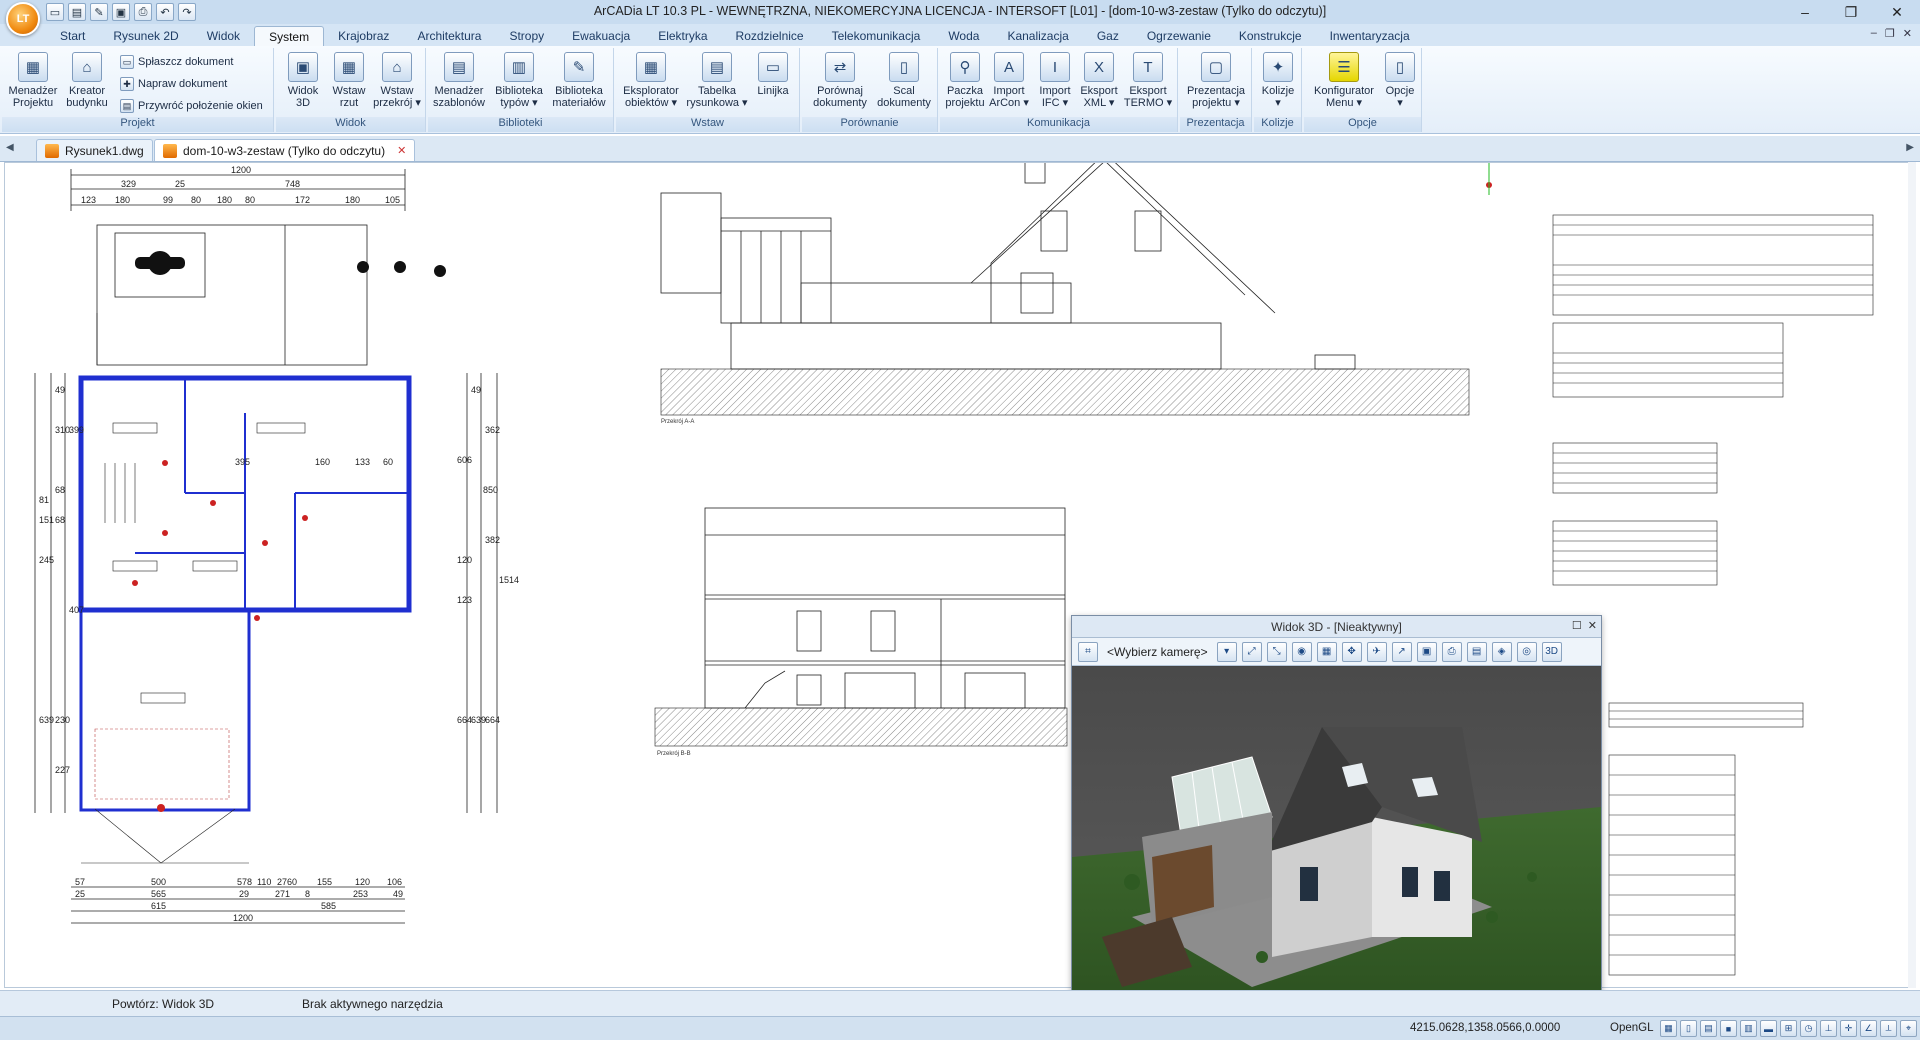 This screenshot has height=1040, width=1920. What do you see at coordinates (449, 36) in the screenshot?
I see `tab-architektura: Architektura` at bounding box center [449, 36].